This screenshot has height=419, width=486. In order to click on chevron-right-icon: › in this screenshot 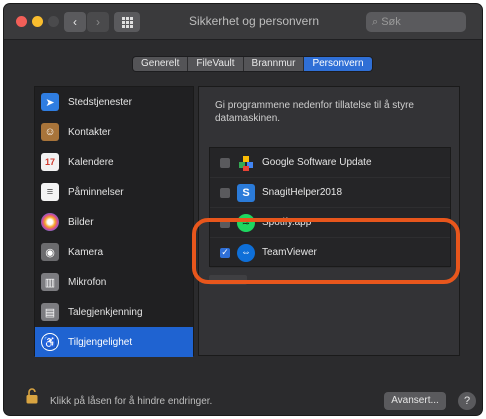, I will do `click(98, 22)`.